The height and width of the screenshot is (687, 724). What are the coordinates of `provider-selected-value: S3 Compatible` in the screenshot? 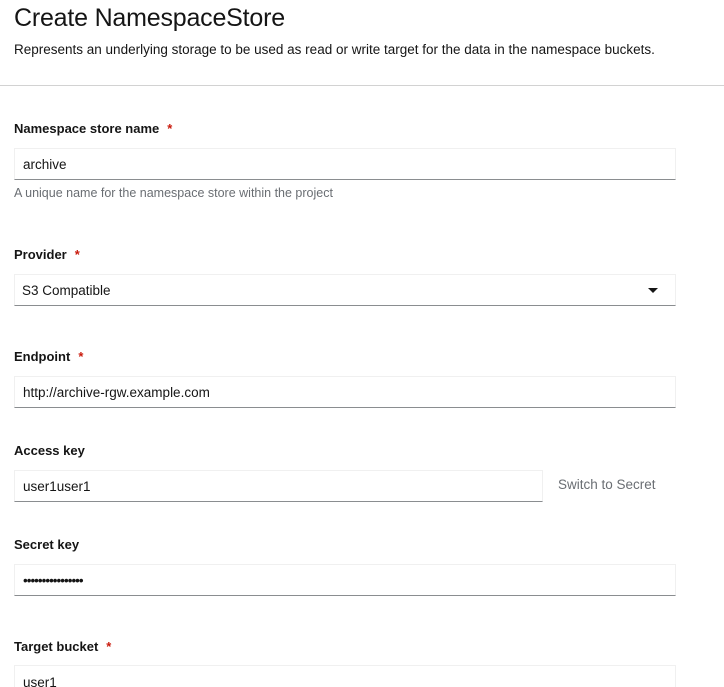 It's located at (66, 290).